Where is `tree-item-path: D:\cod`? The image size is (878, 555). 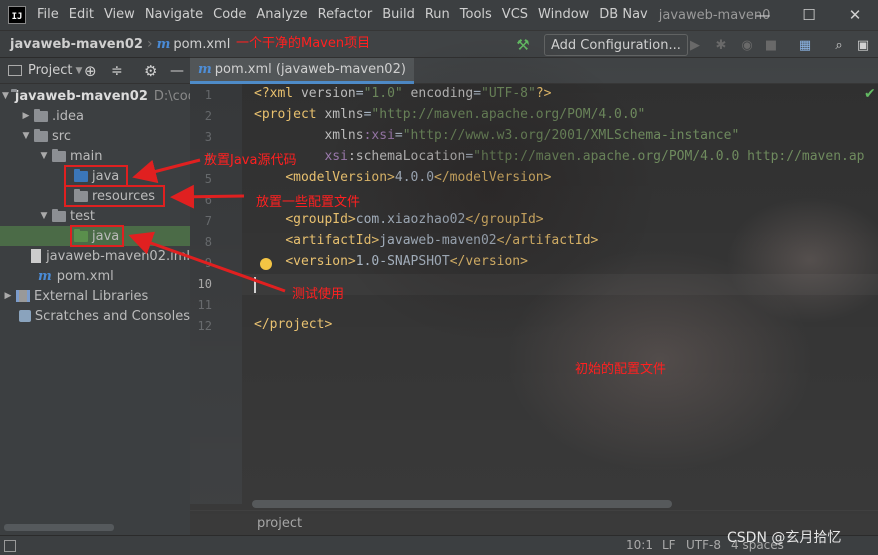 tree-item-path: D:\cod is located at coordinates (171, 96).